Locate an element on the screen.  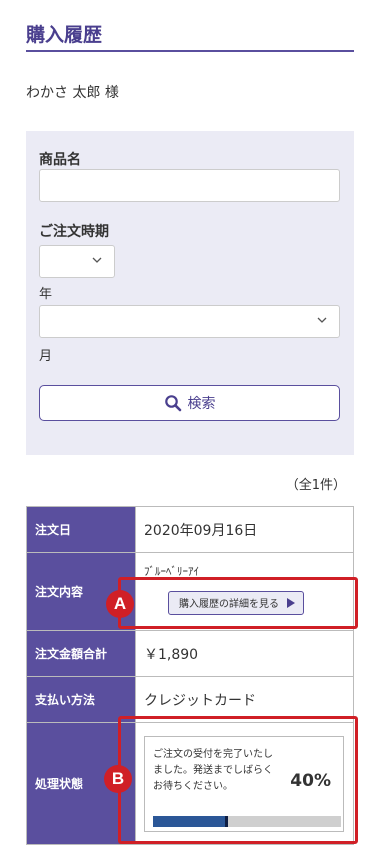
month-unit-label: 月 is located at coordinates (46, 356).